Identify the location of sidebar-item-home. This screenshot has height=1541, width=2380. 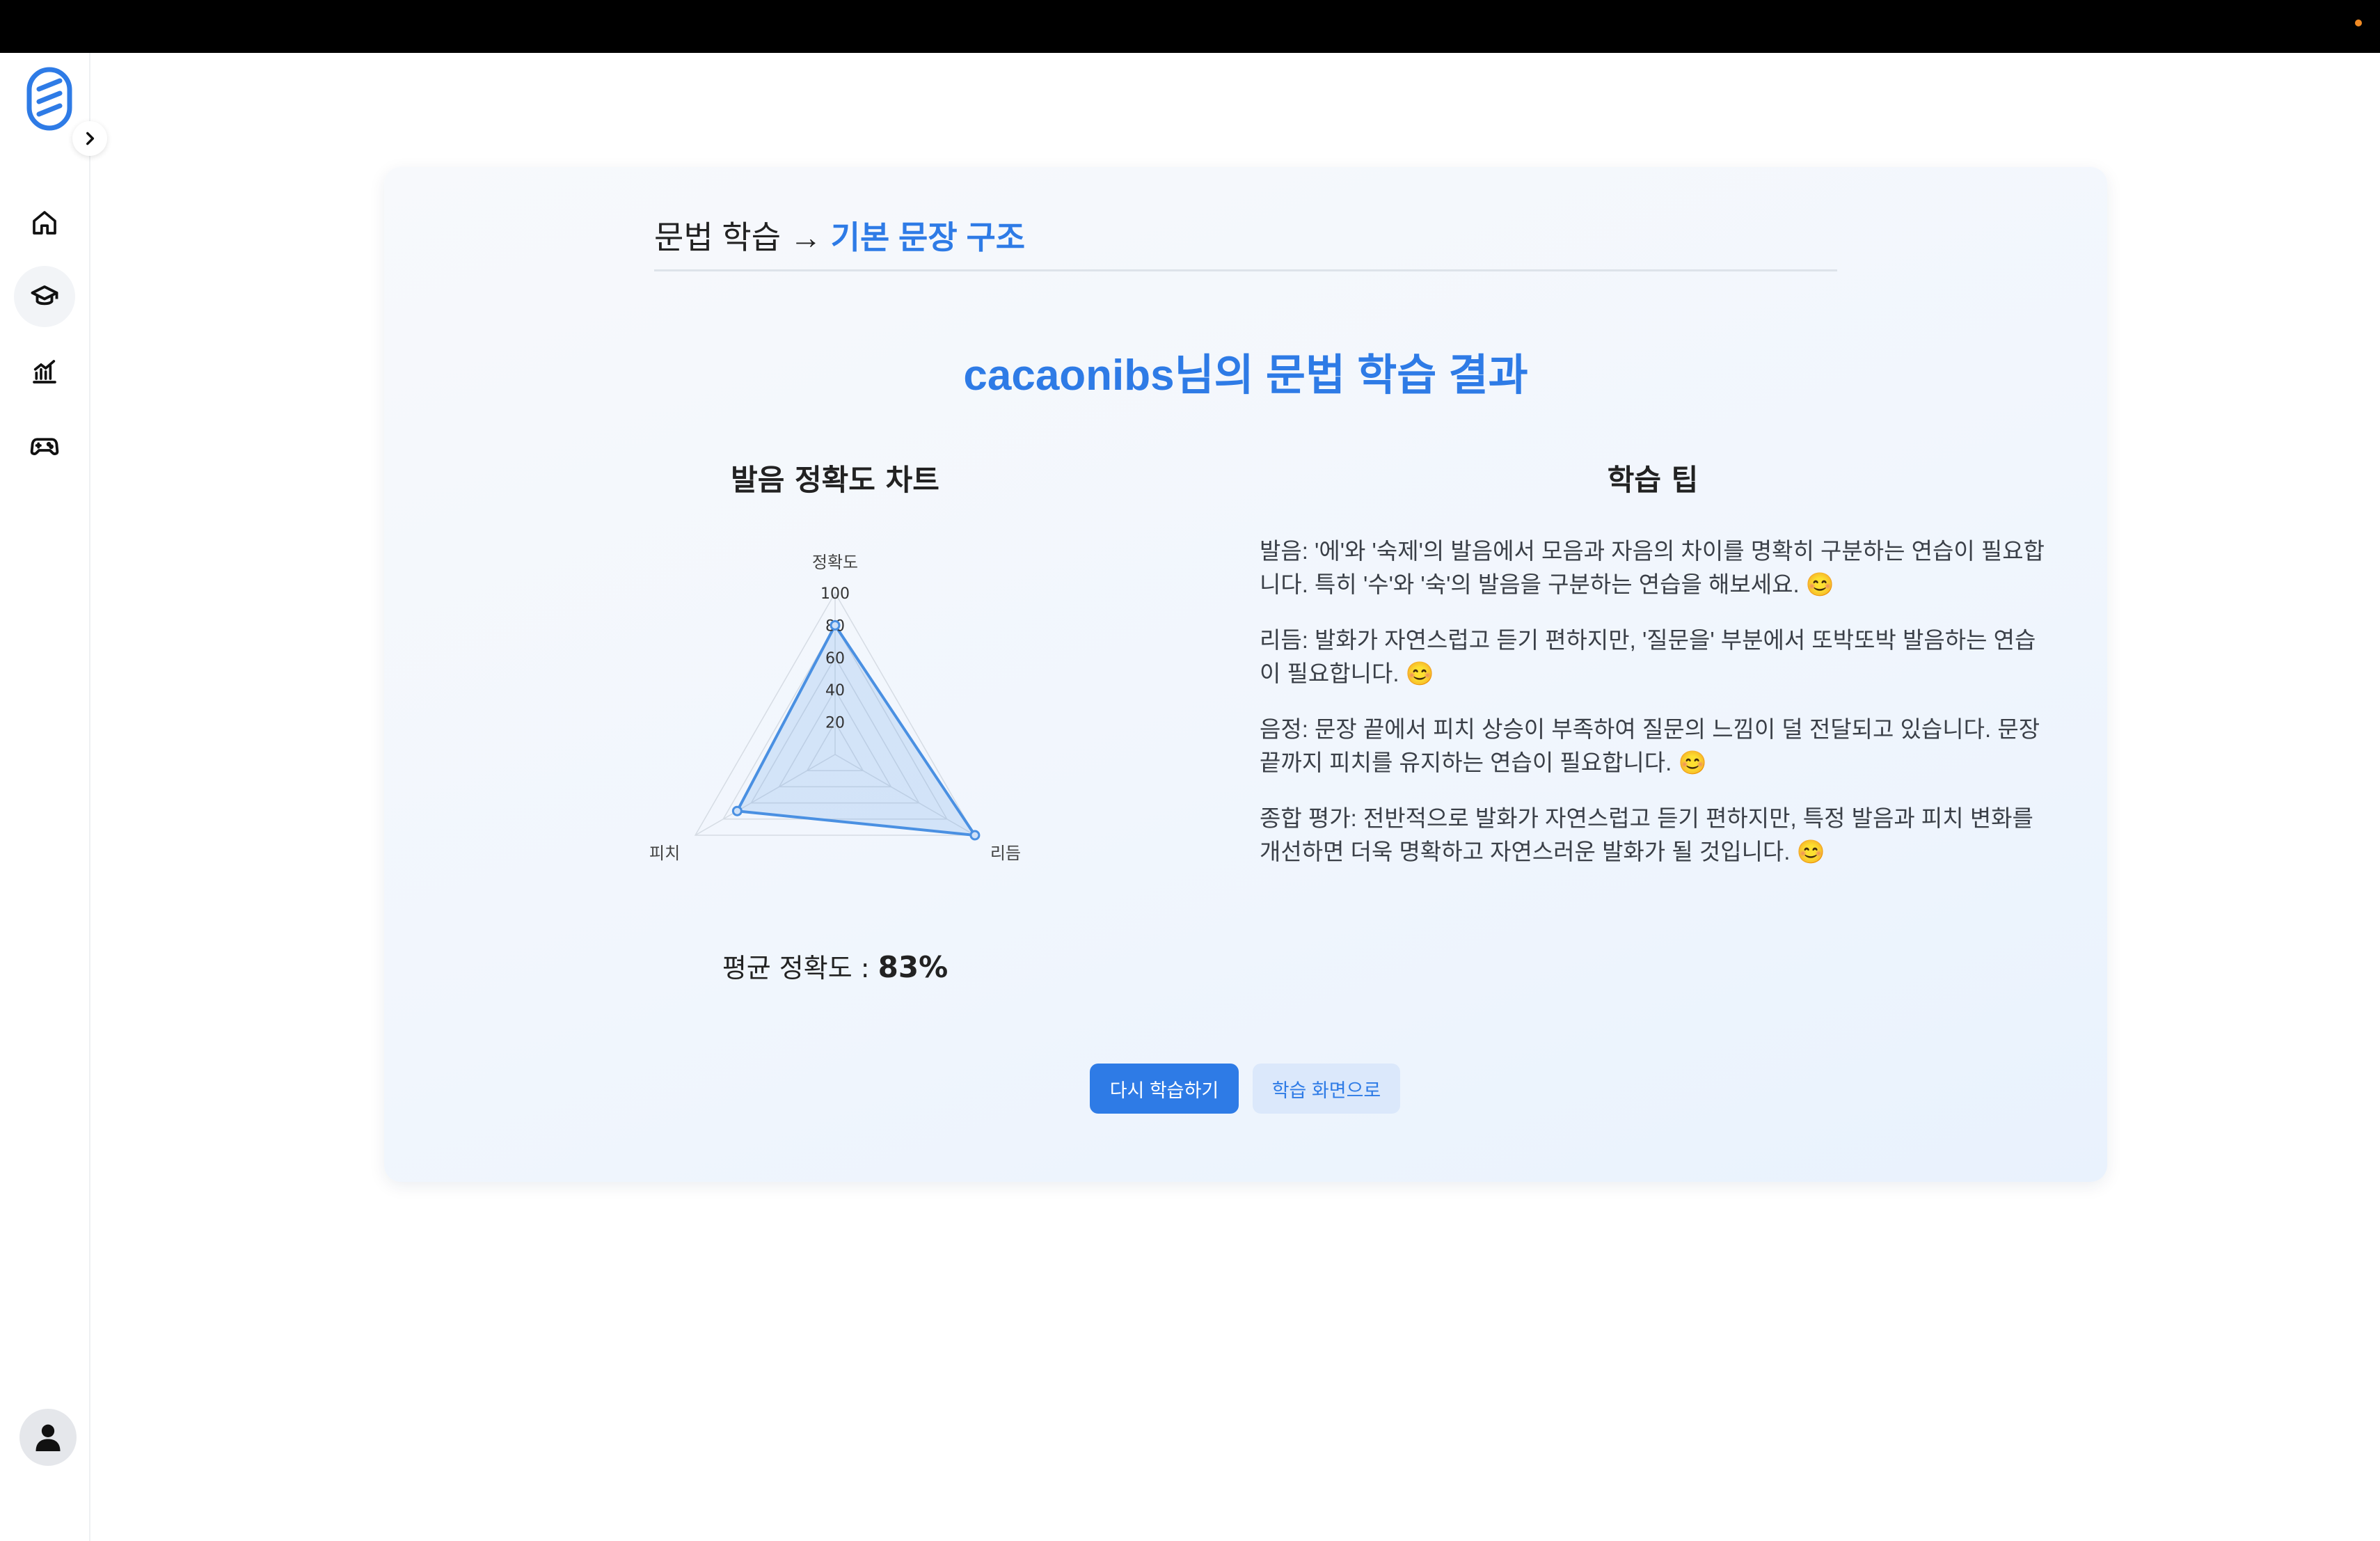
(44, 222).